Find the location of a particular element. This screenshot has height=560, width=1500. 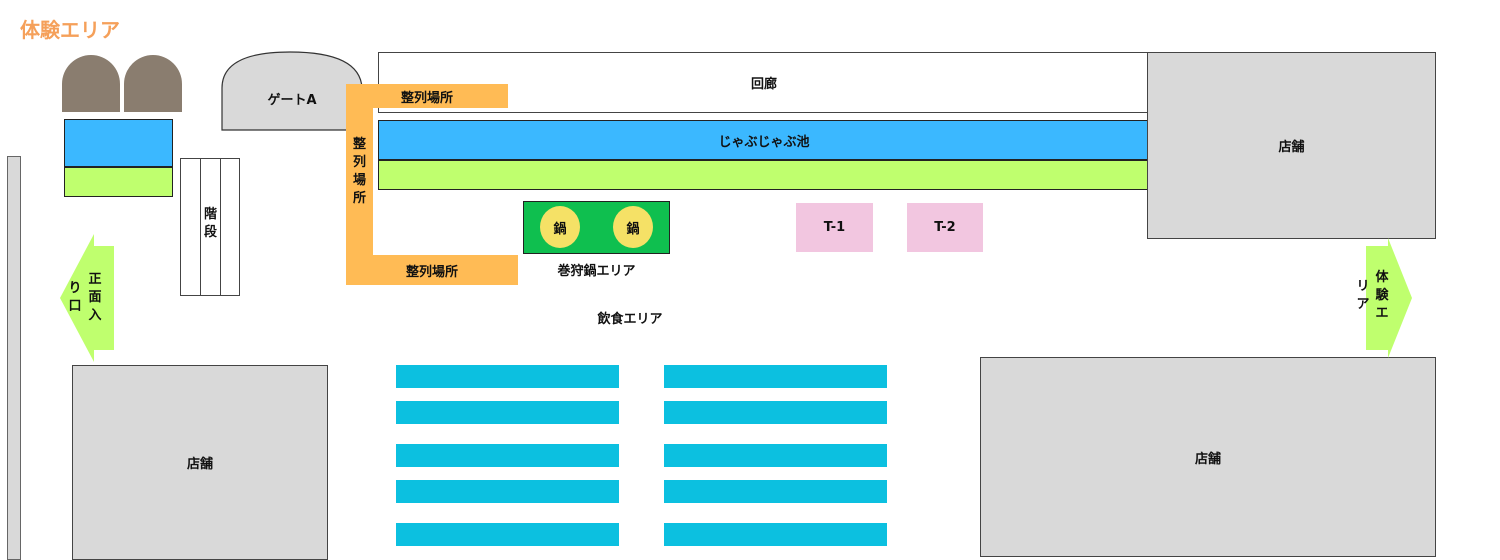

queue-char-3: 場 is located at coordinates (359, 180).